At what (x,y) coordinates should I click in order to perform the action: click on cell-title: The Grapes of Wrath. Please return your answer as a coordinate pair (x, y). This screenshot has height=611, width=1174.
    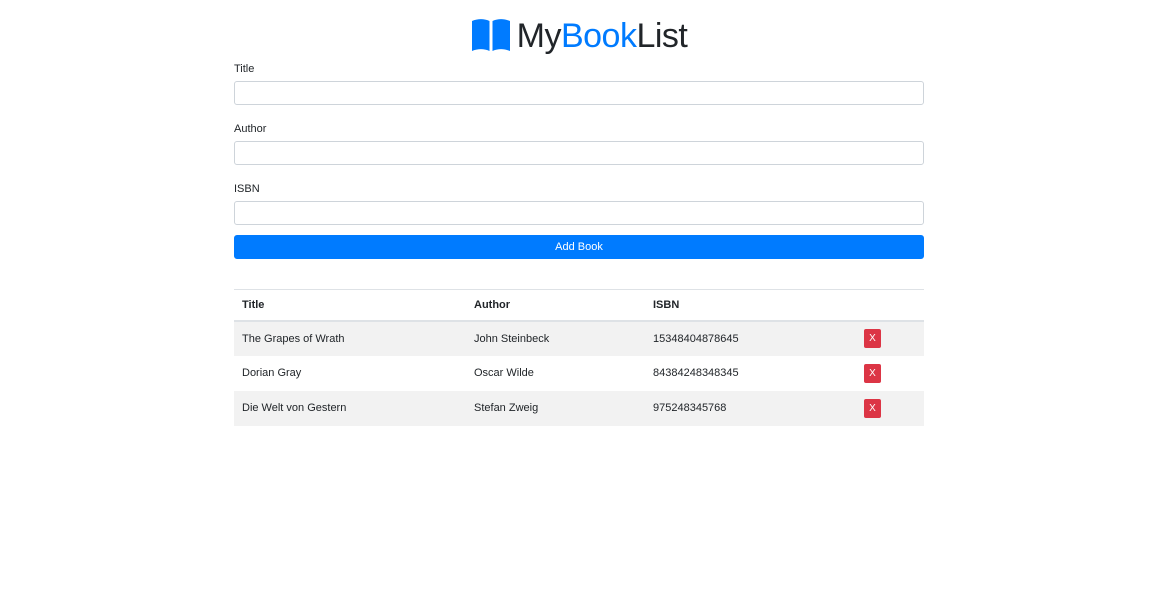
    Looking at the image, I should click on (350, 338).